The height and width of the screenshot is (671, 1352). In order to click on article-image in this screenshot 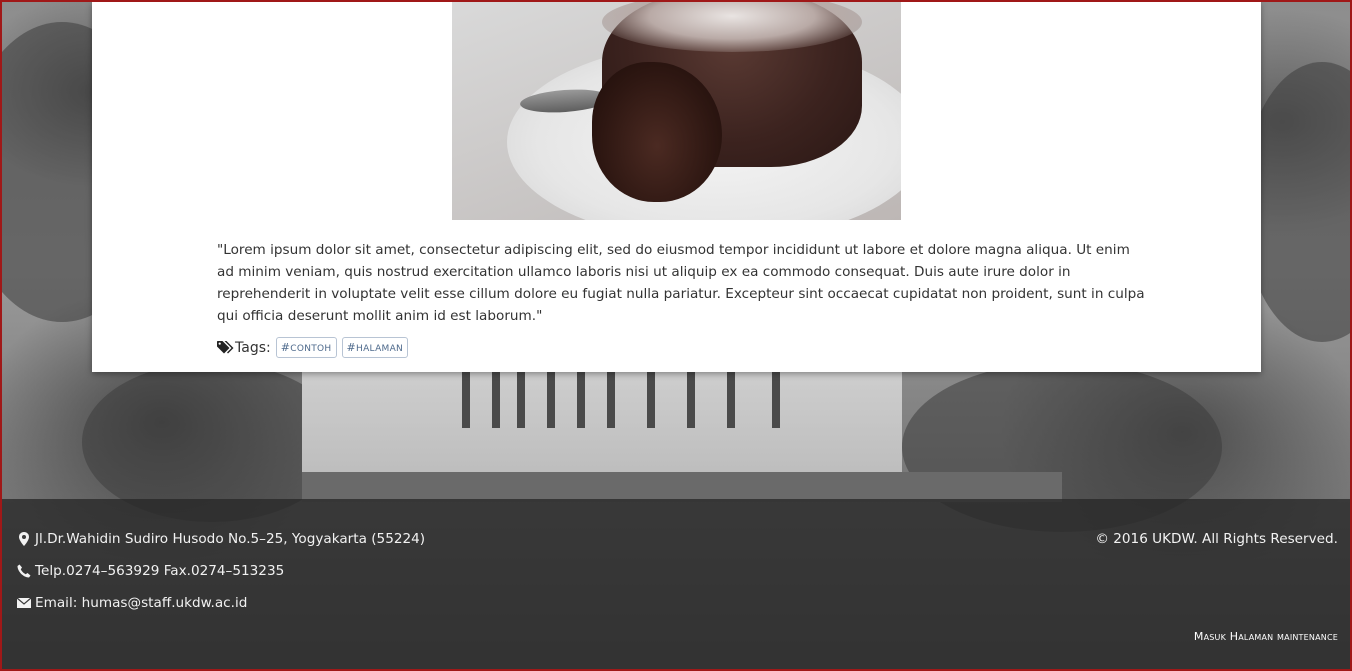, I will do `click(676, 111)`.